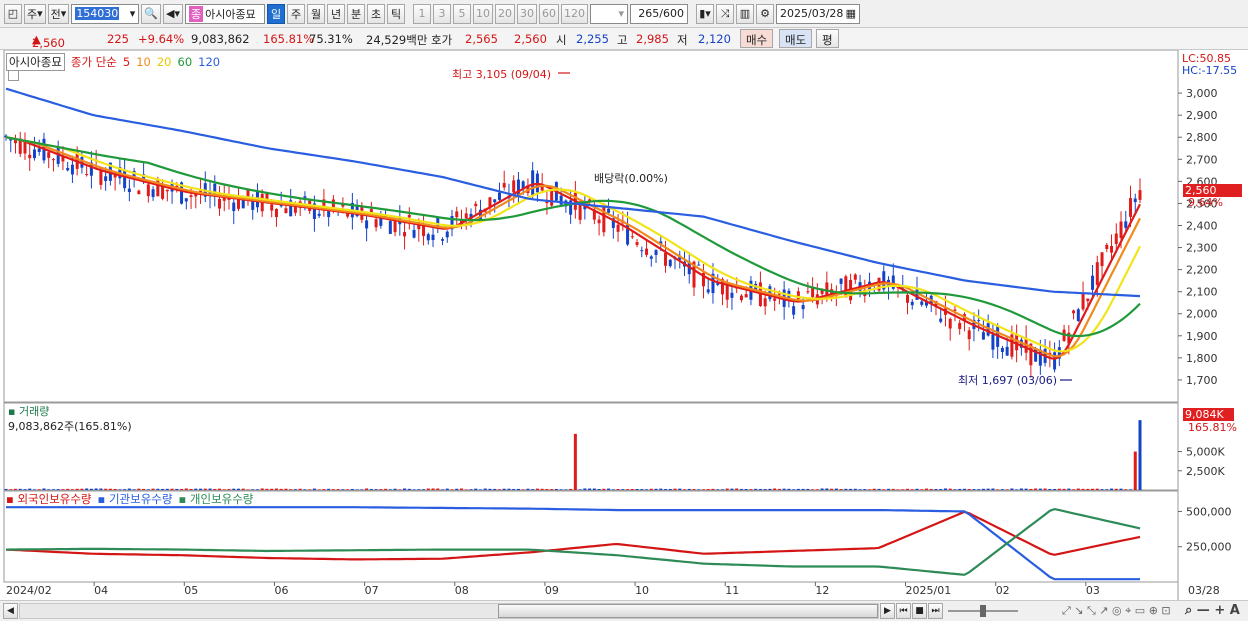 This screenshot has height=621, width=1248. Describe the element at coordinates (151, 13) in the screenshot. I see `search-icon: 🔍` at that location.